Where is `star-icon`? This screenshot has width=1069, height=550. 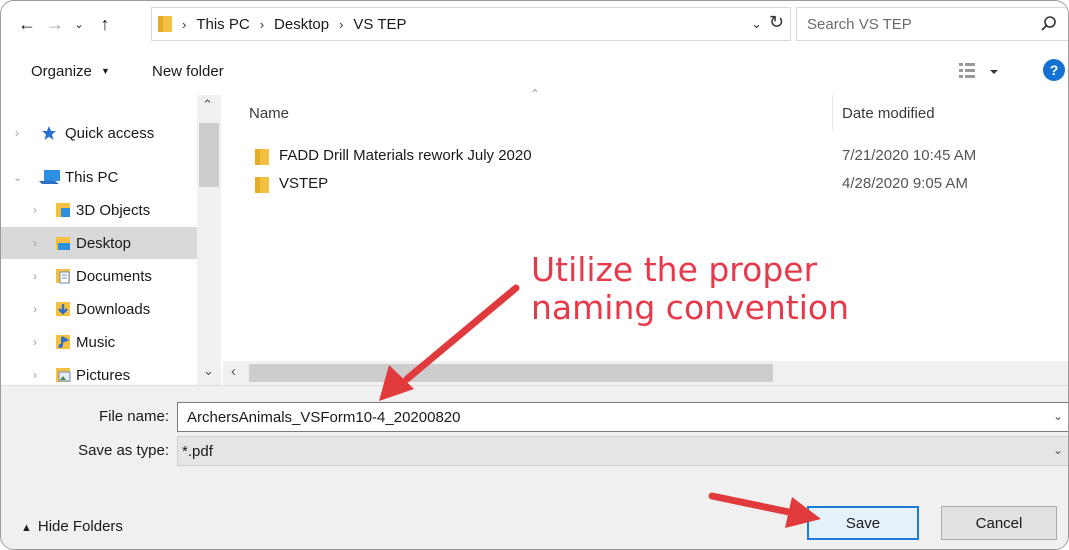 star-icon is located at coordinates (49, 133).